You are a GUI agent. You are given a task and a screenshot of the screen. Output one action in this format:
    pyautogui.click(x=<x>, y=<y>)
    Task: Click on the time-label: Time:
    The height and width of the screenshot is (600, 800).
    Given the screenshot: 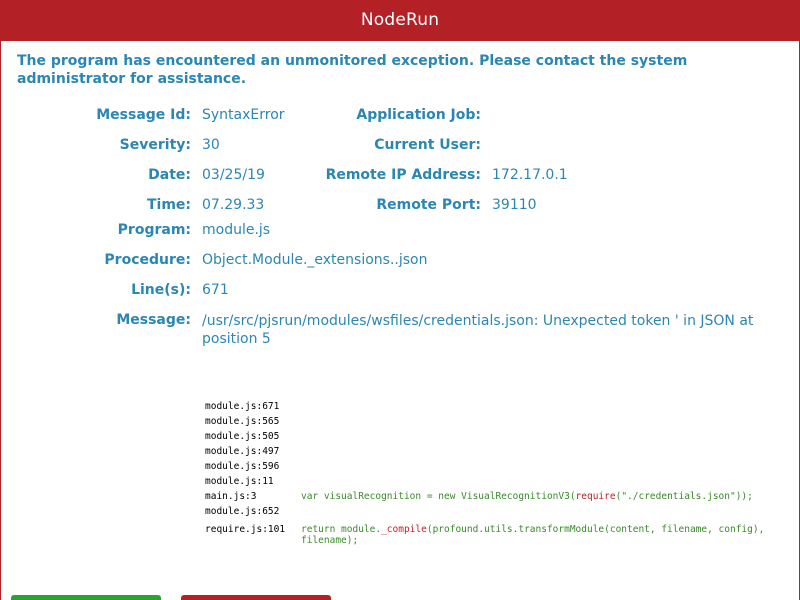 What is the action you would take?
    pyautogui.click(x=168, y=205)
    